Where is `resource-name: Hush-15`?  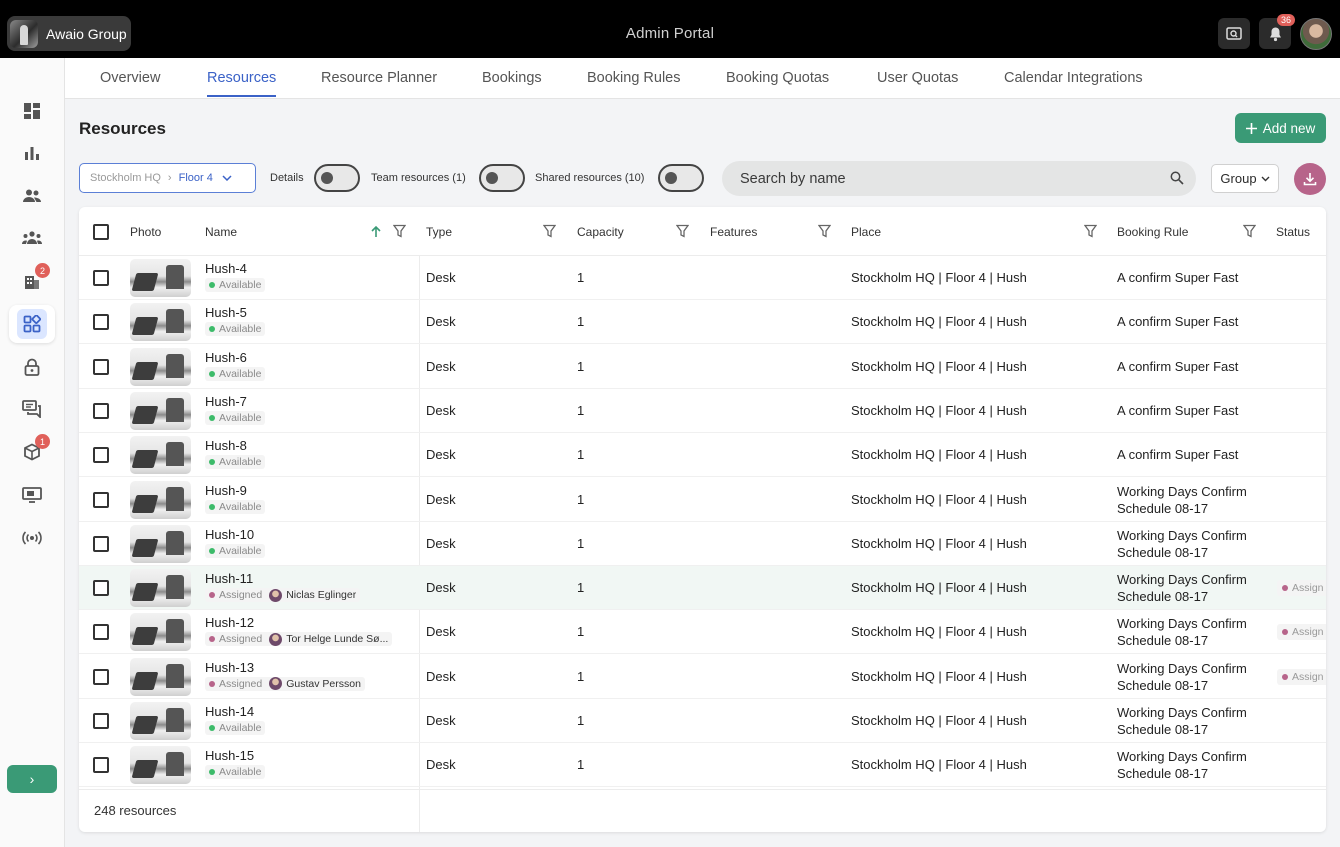
resource-name: Hush-15 is located at coordinates (229, 755).